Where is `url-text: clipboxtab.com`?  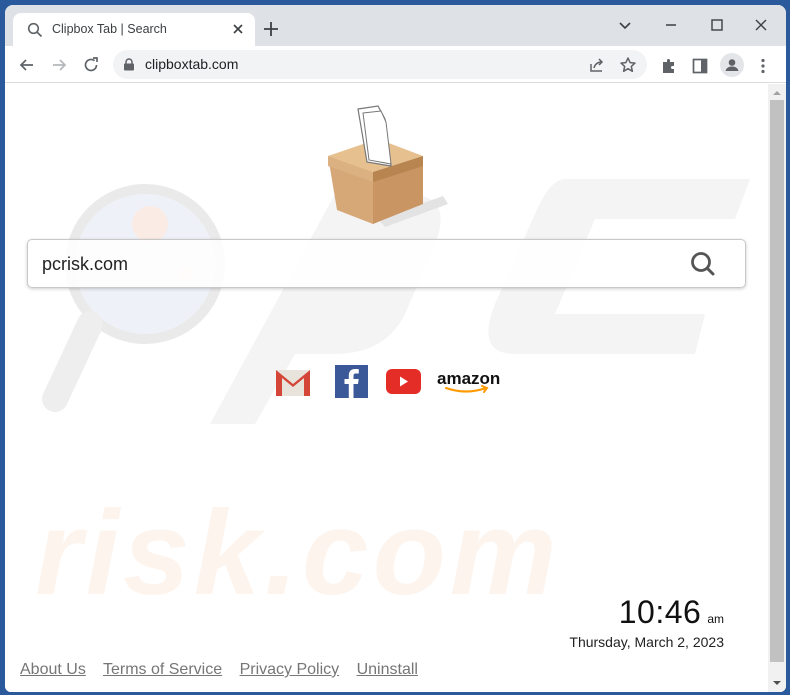 url-text: clipboxtab.com is located at coordinates (191, 64).